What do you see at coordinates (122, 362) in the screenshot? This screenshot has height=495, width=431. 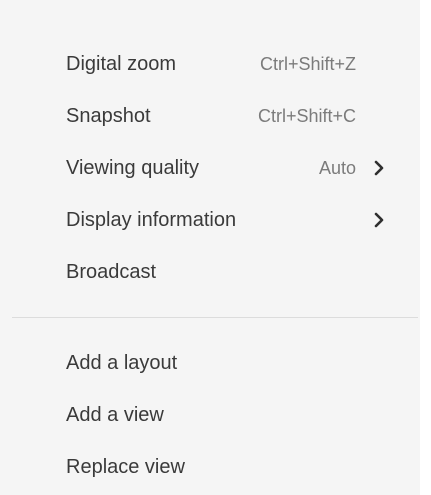 I see `menu-item-label: Add a layout` at bounding box center [122, 362].